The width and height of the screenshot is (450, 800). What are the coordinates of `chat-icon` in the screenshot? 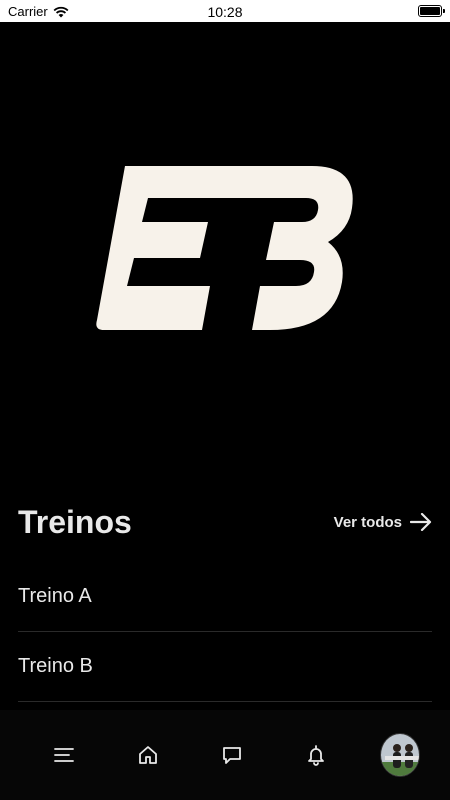 It's located at (232, 755).